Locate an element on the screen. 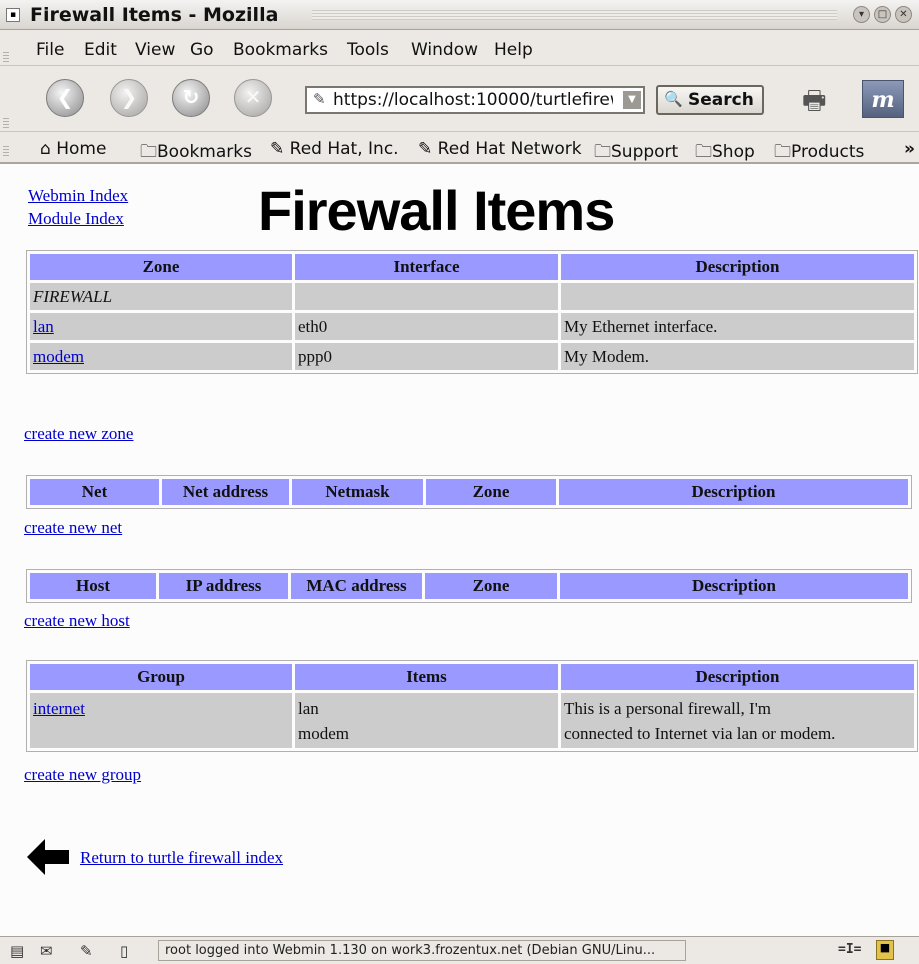 The image size is (919, 964). table-header-row: Group Items Description is located at coordinates (472, 677).